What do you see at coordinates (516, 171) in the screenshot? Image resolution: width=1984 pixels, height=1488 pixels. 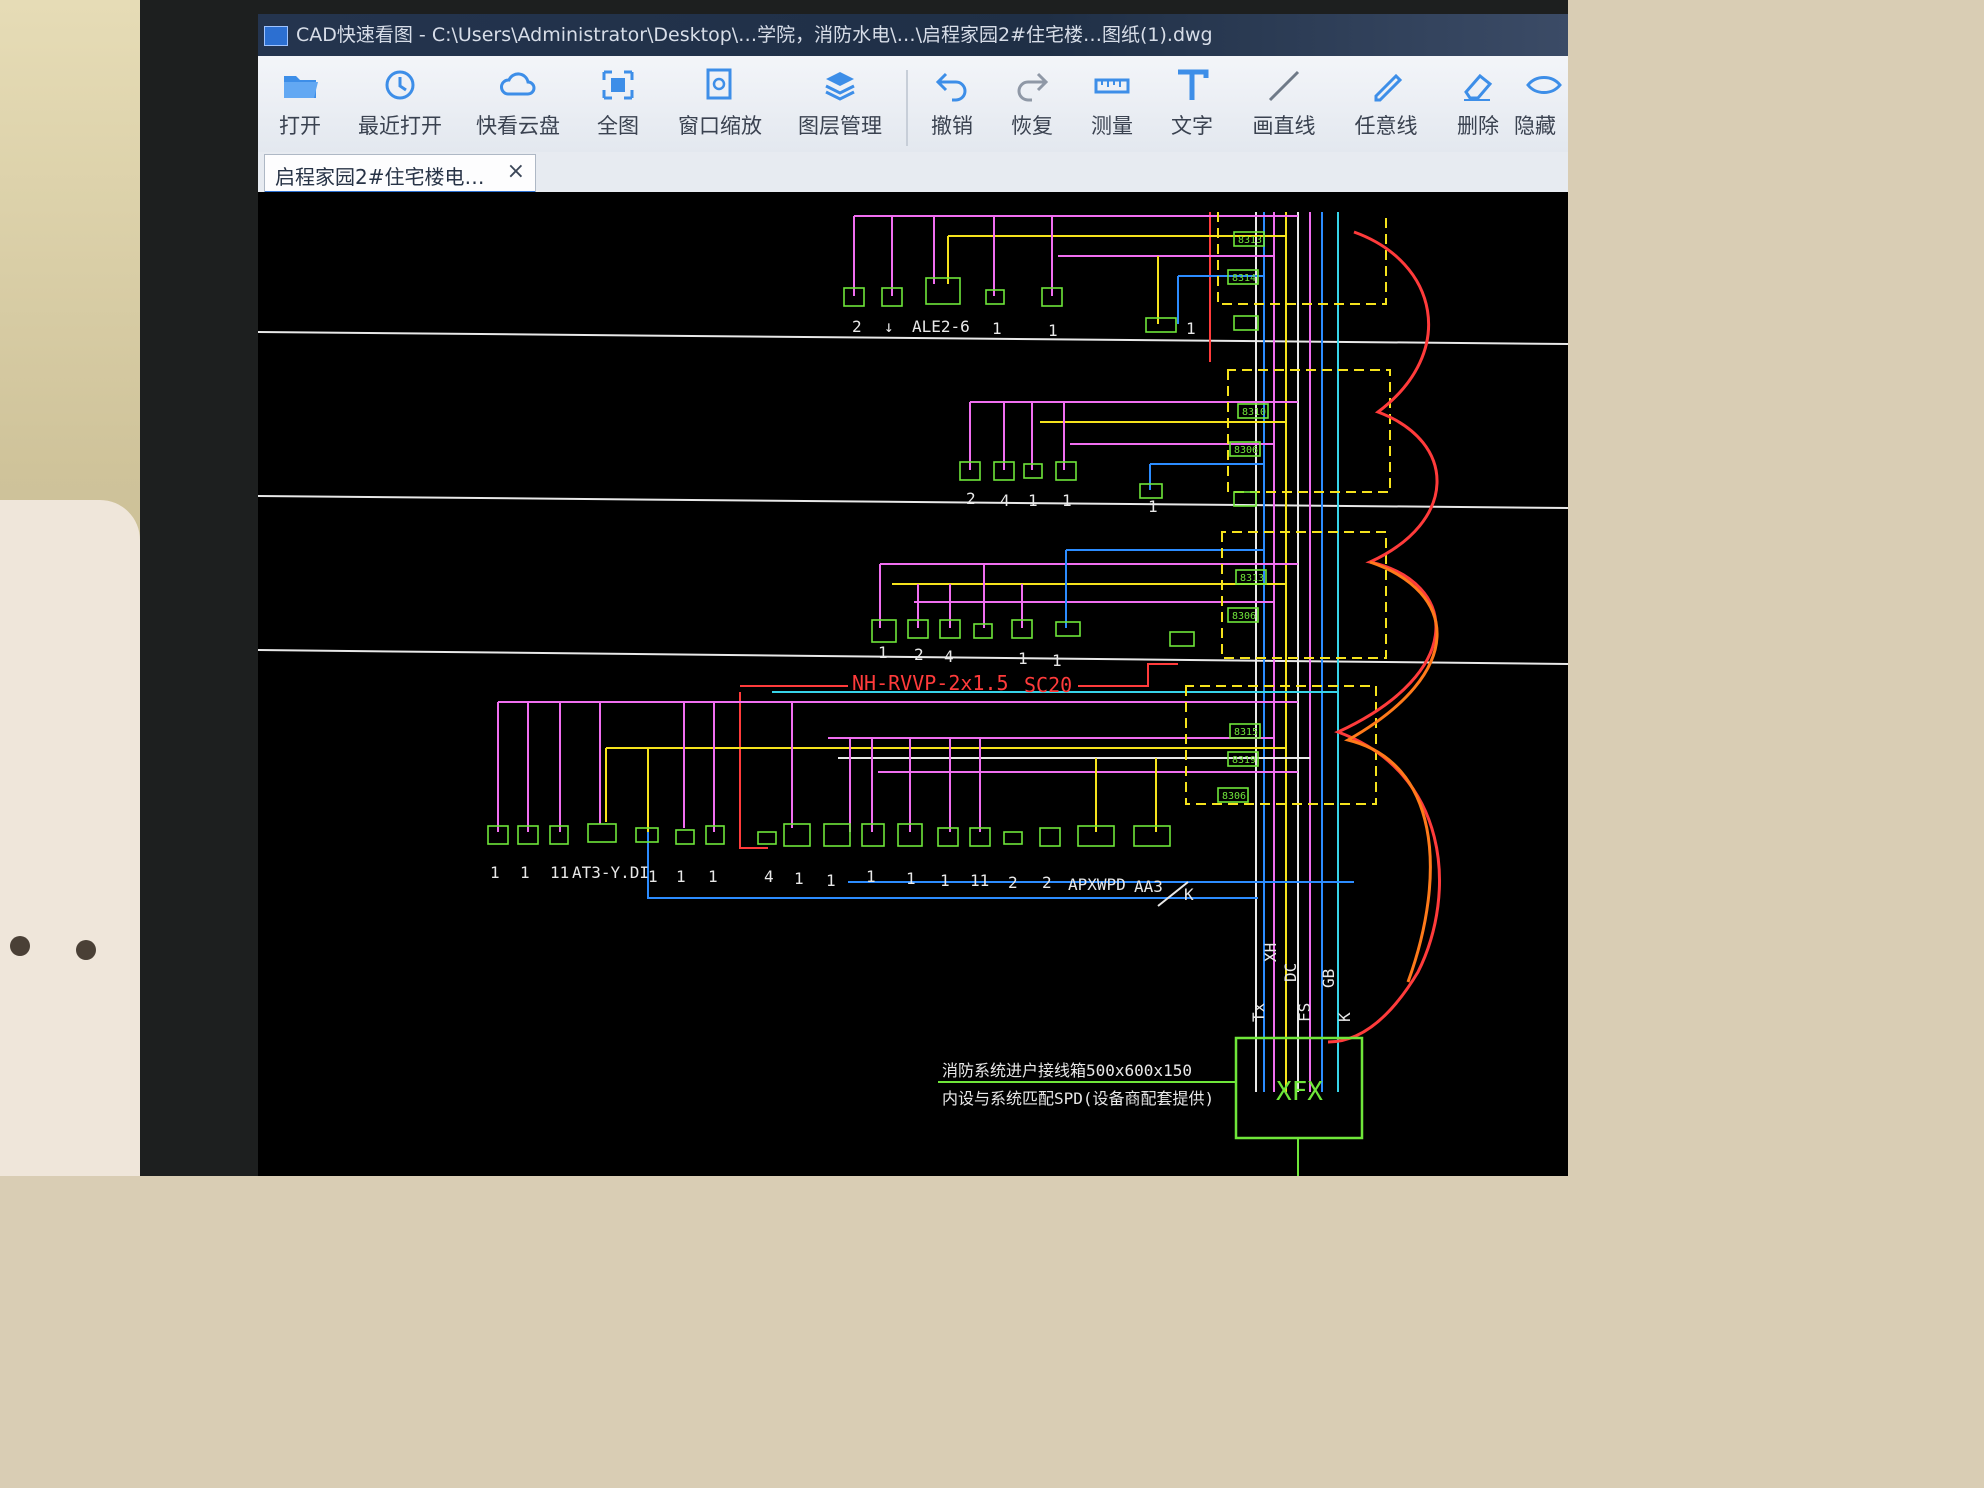 I see `tab-close-button: ×` at bounding box center [516, 171].